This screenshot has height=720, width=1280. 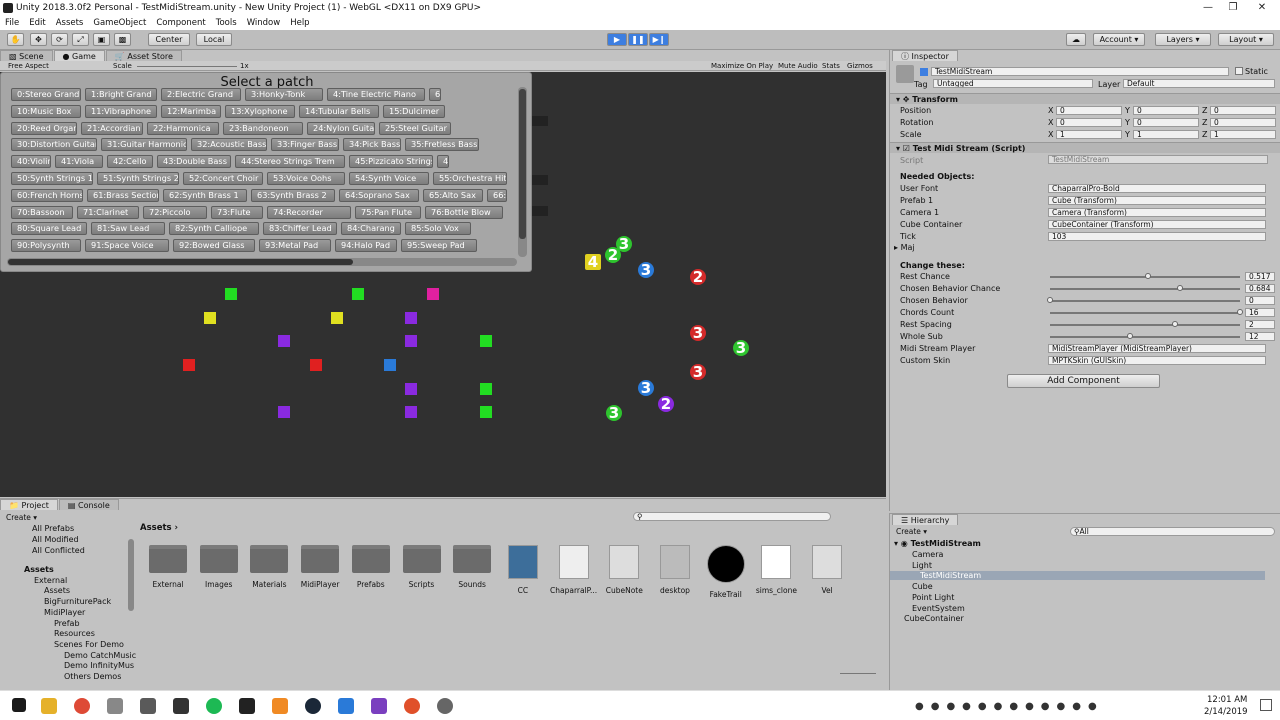 I want to click on patch-button: 13:Xylophone, so click(x=260, y=111).